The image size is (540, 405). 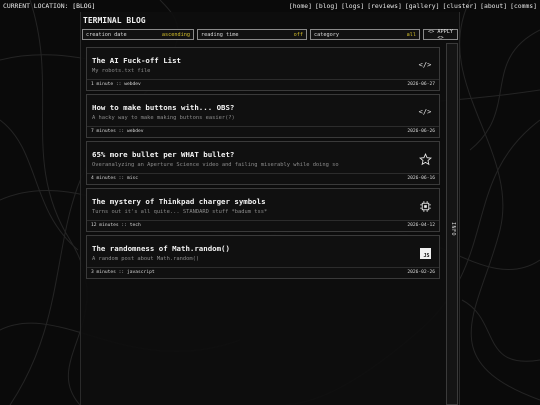 What do you see at coordinates (106, 34) in the screenshot?
I see `filter-label: creation date` at bounding box center [106, 34].